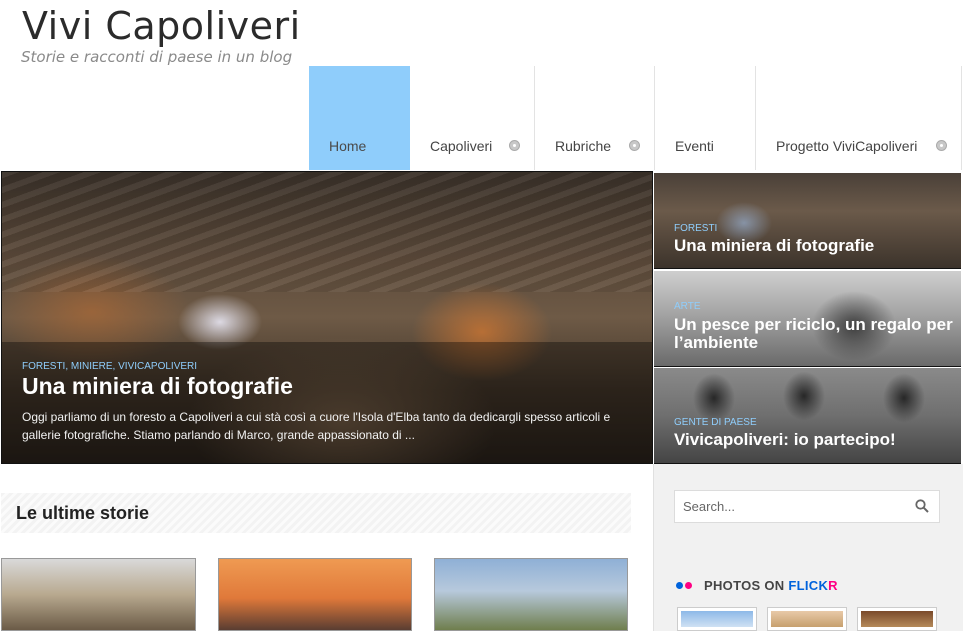 The image size is (963, 631). I want to click on site-title: Vivi Capoliveri, so click(161, 26).